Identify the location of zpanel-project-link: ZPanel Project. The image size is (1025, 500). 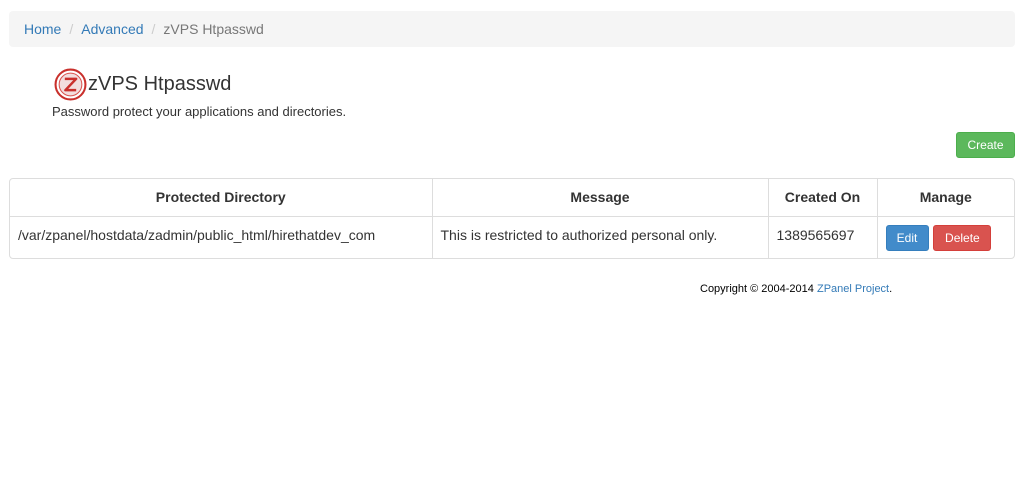
(853, 289).